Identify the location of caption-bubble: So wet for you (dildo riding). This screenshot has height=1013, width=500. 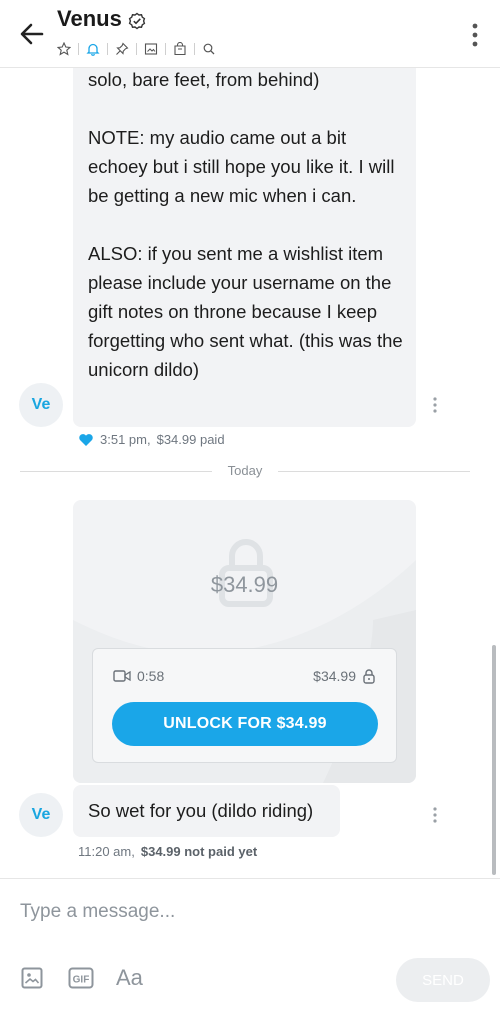
(206, 811).